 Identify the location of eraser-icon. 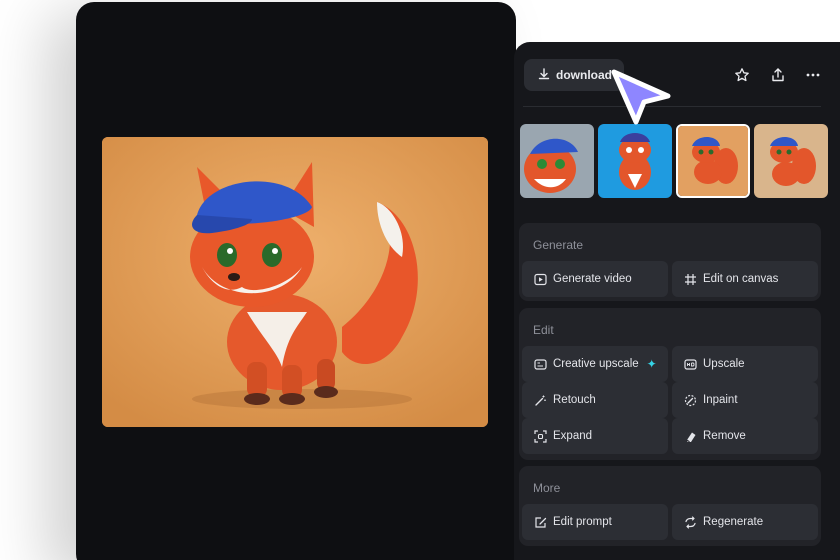
(690, 436).